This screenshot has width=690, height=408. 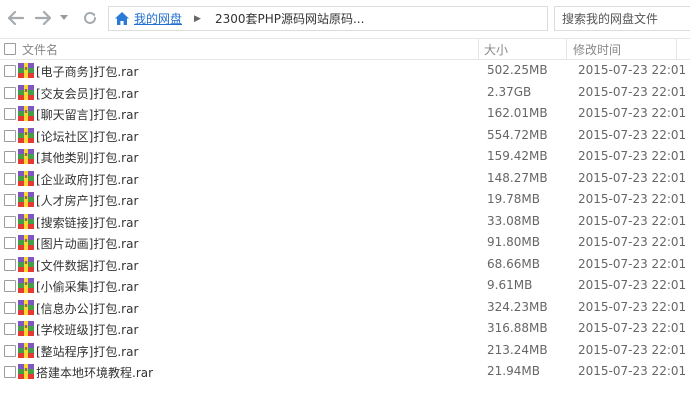 I want to click on file-size: 19.78MB, so click(x=513, y=199).